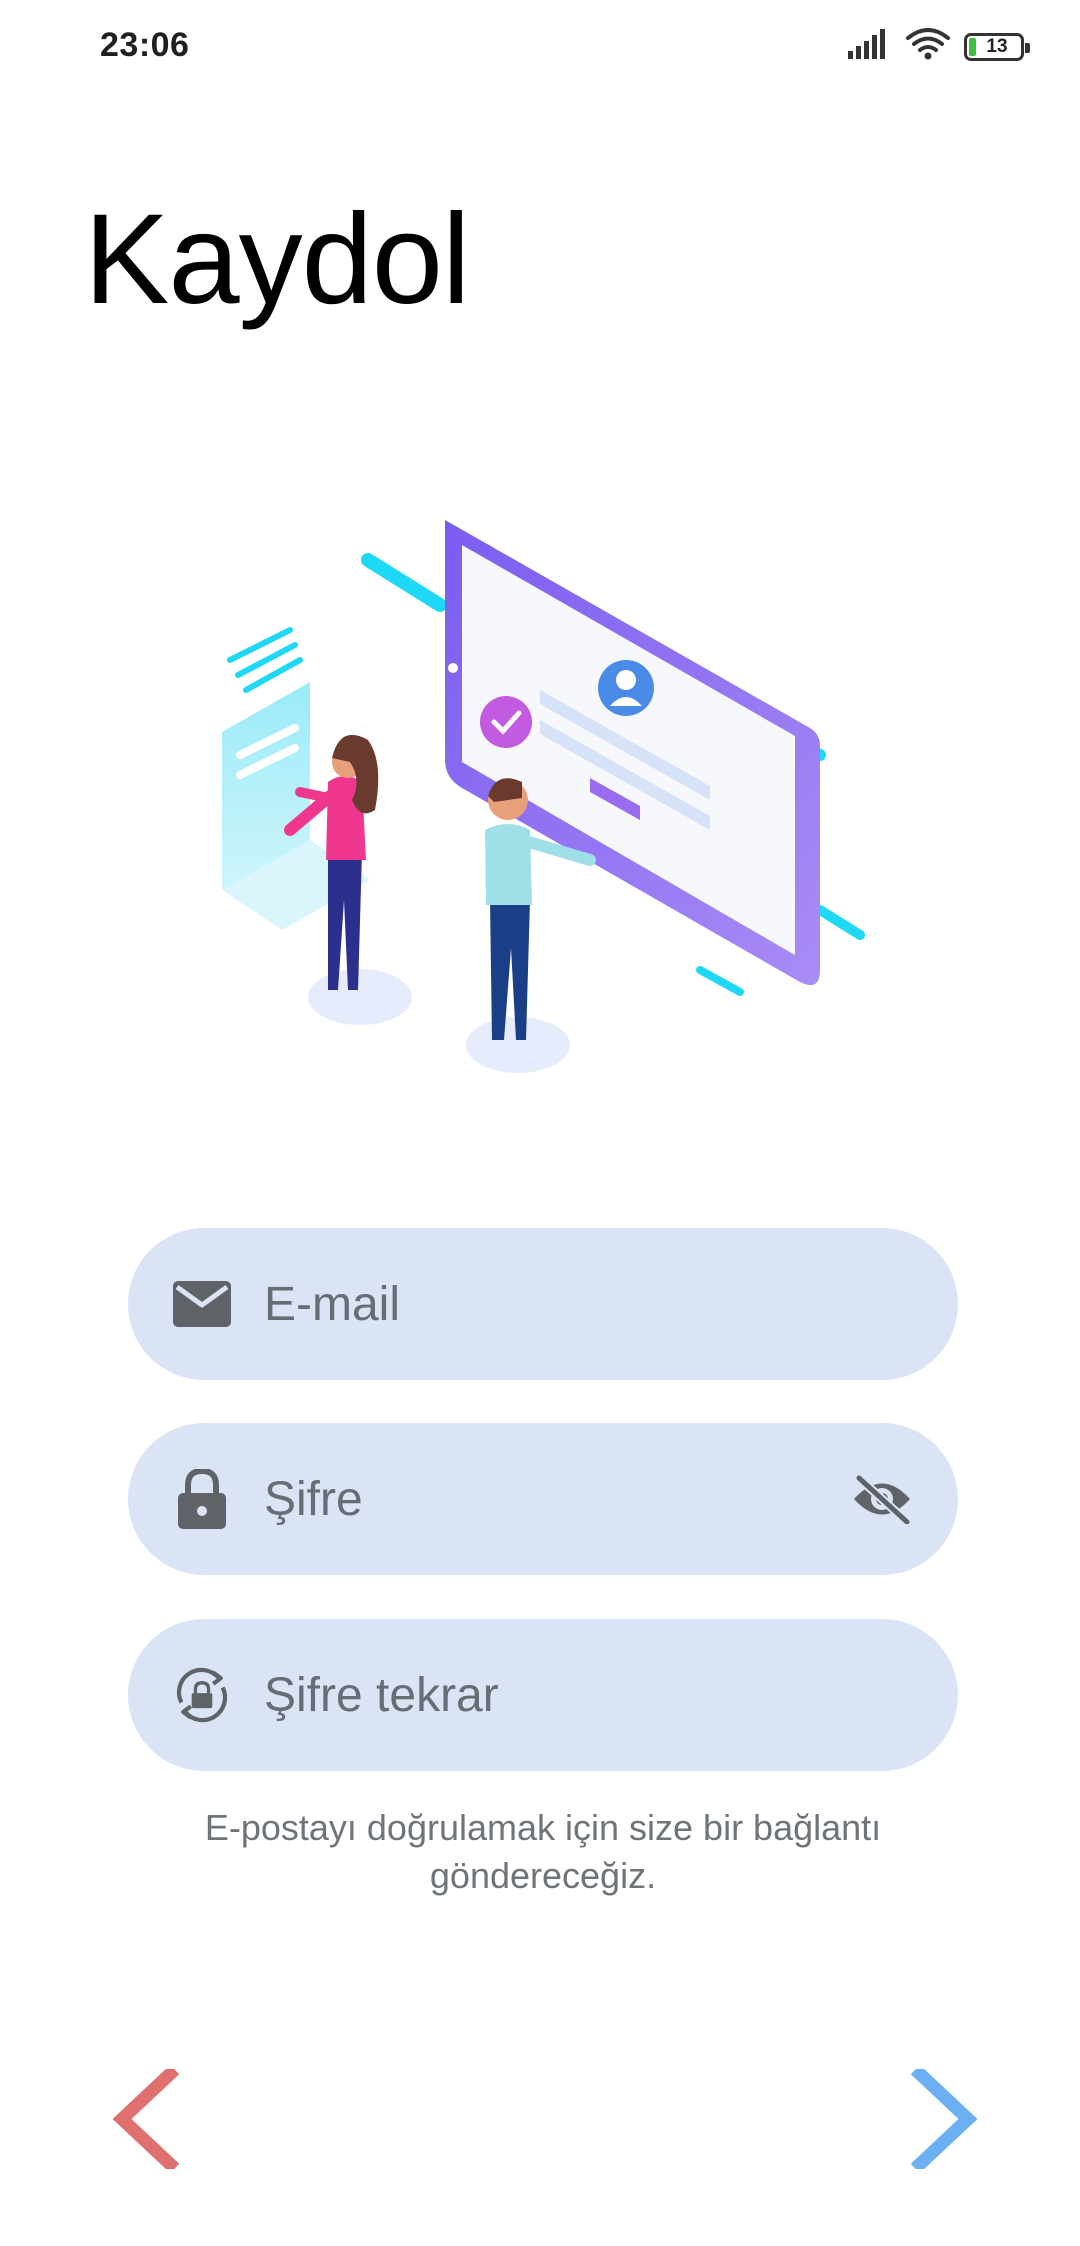 Image resolution: width=1080 pixels, height=2246 pixels. I want to click on status-icons: 13, so click(939, 46).